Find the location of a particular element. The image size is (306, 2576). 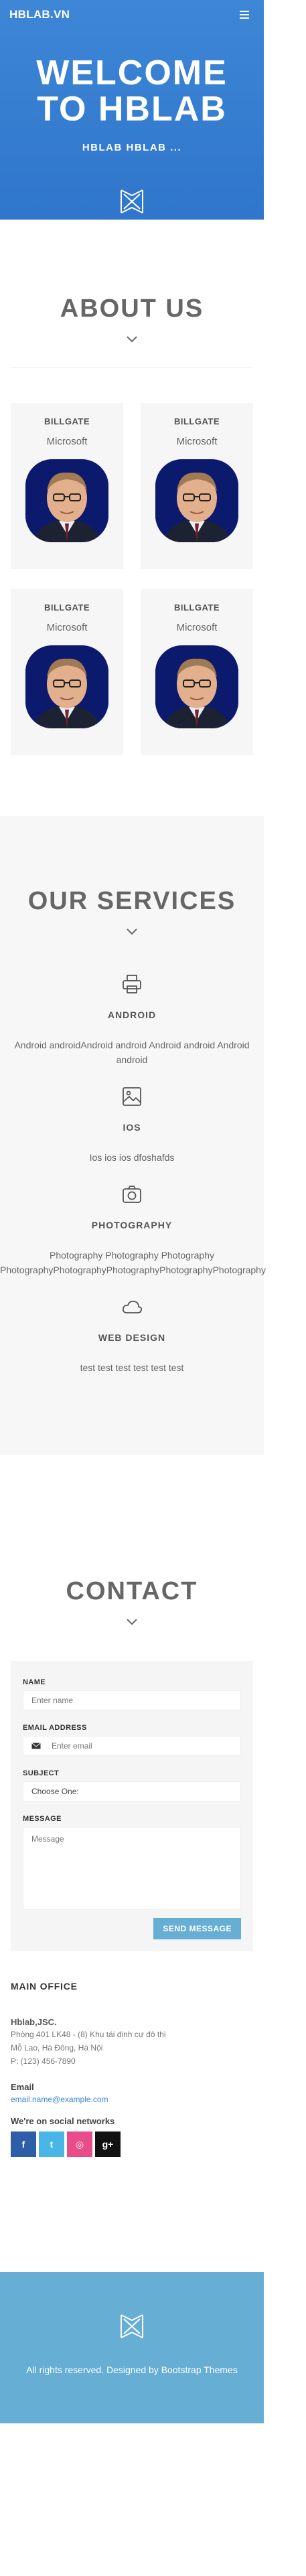

service-desc: Ios ios ios dfoshafds is located at coordinates (132, 1158).